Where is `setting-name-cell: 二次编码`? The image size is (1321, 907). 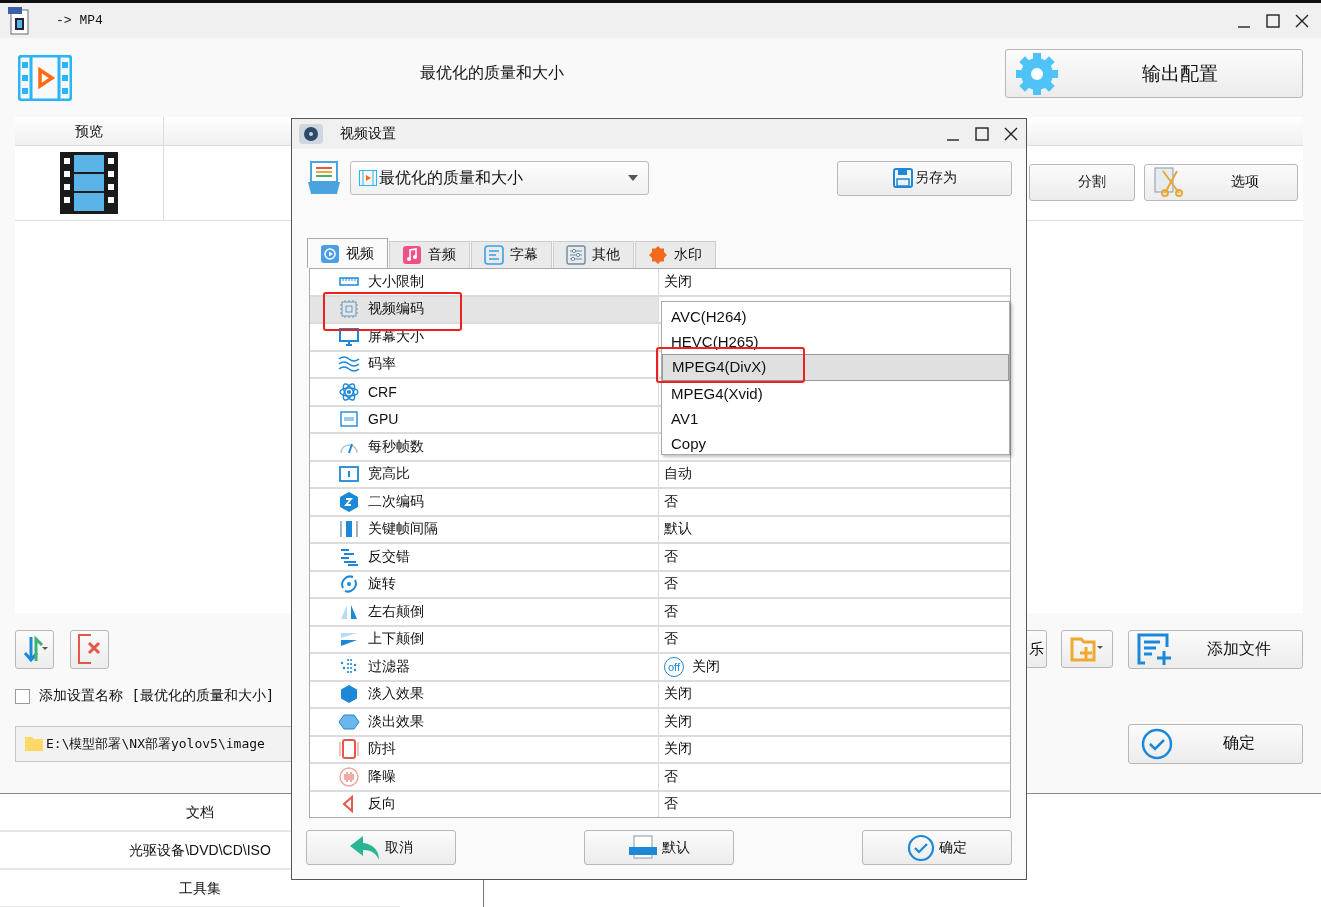 setting-name-cell: 二次编码 is located at coordinates (484, 502).